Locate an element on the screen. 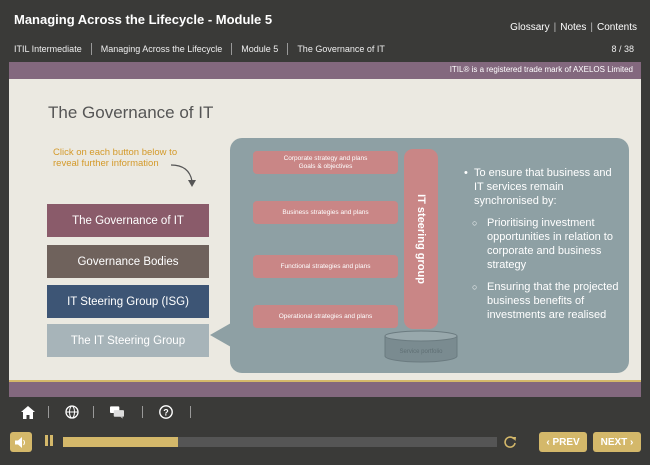  service-portfolio-cylinder: Service portfolio is located at coordinates (421, 346).